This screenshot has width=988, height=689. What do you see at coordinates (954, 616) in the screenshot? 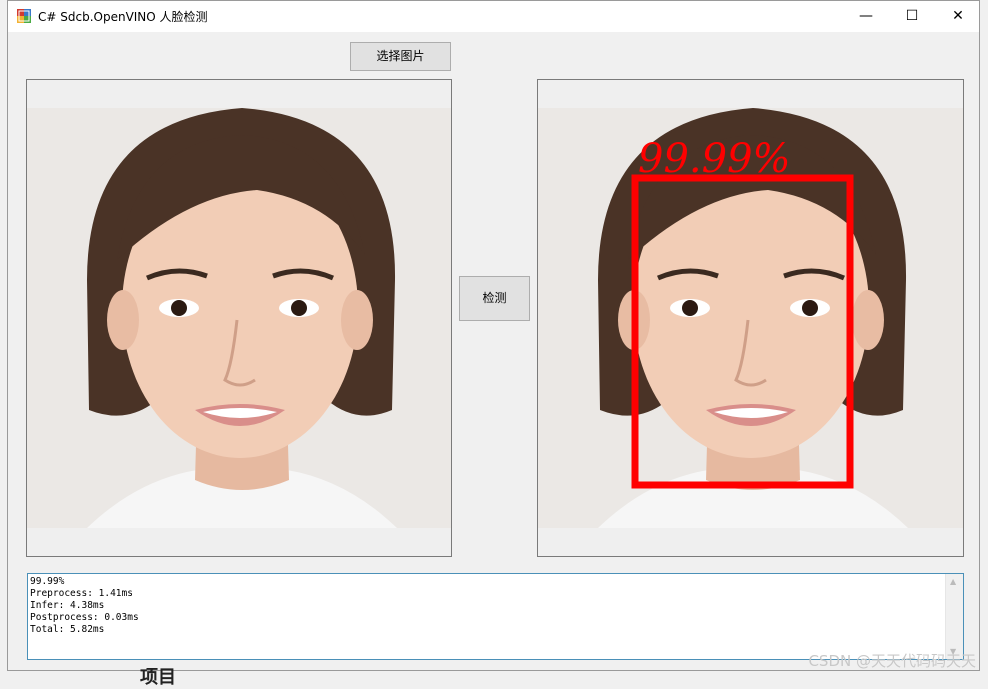
I see `log-scrollbar: ▲ ▼` at bounding box center [954, 616].